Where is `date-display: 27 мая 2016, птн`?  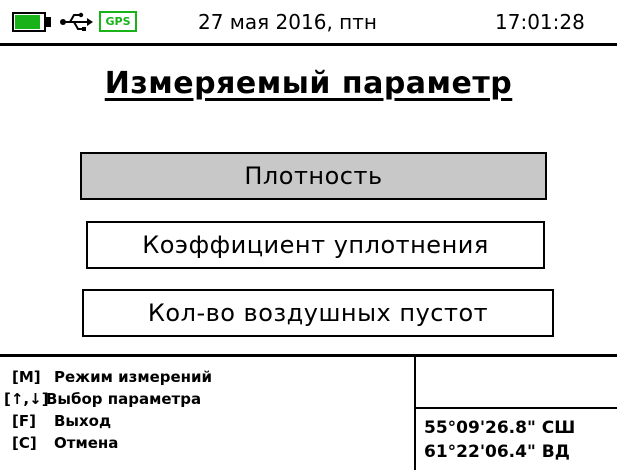 date-display: 27 мая 2016, птн is located at coordinates (287, 22).